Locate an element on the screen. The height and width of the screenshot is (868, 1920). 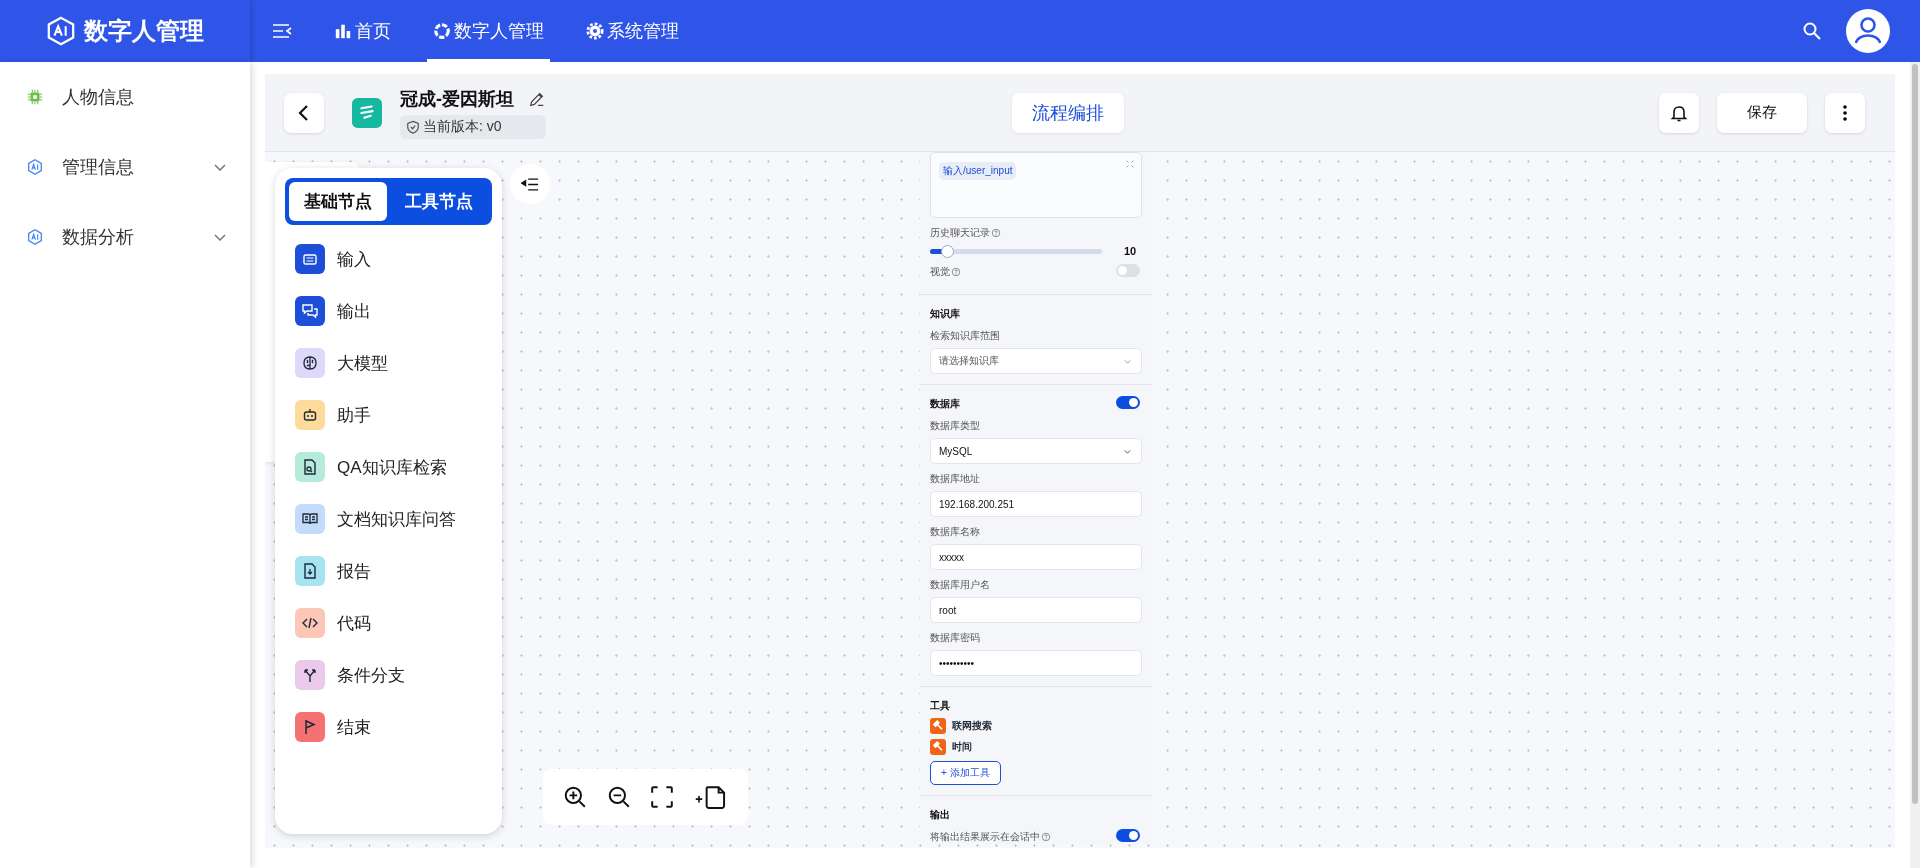
expand-icon is located at coordinates (1130, 164).